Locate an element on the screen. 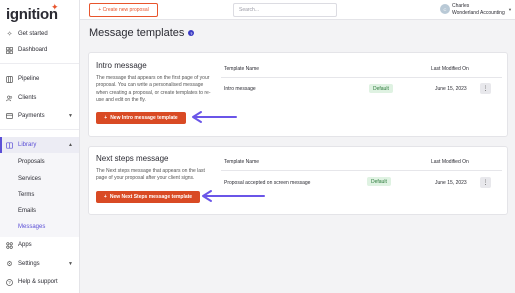 This screenshot has width=515, height=293. sidebar-item-apps: Apps is located at coordinates (39, 245).